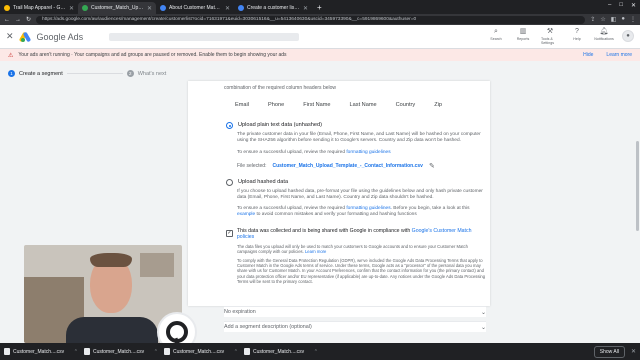 The height and width of the screenshot is (360, 640). What do you see at coordinates (24, 37) in the screenshot?
I see `google-ads-logo-icon` at bounding box center [24, 37].